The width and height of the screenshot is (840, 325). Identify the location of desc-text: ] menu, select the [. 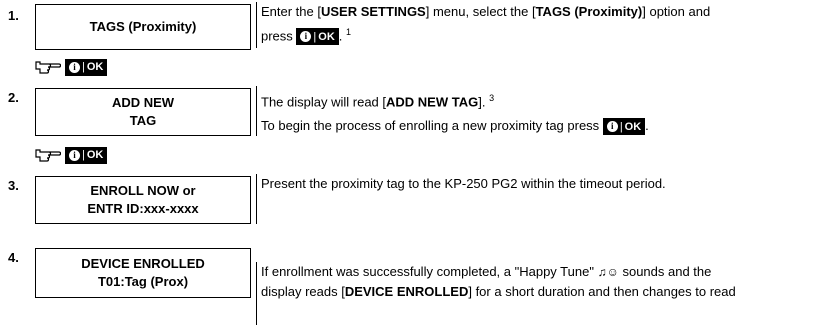
(480, 11).